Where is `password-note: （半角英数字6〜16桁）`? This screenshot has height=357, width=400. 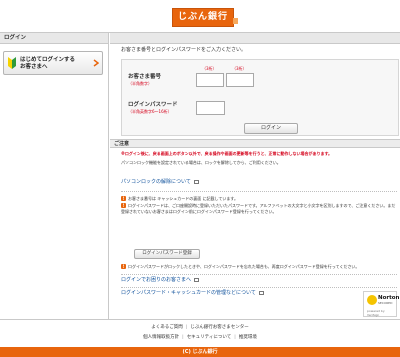
password-note: （半角英数字6〜16桁） is located at coordinates (150, 111).